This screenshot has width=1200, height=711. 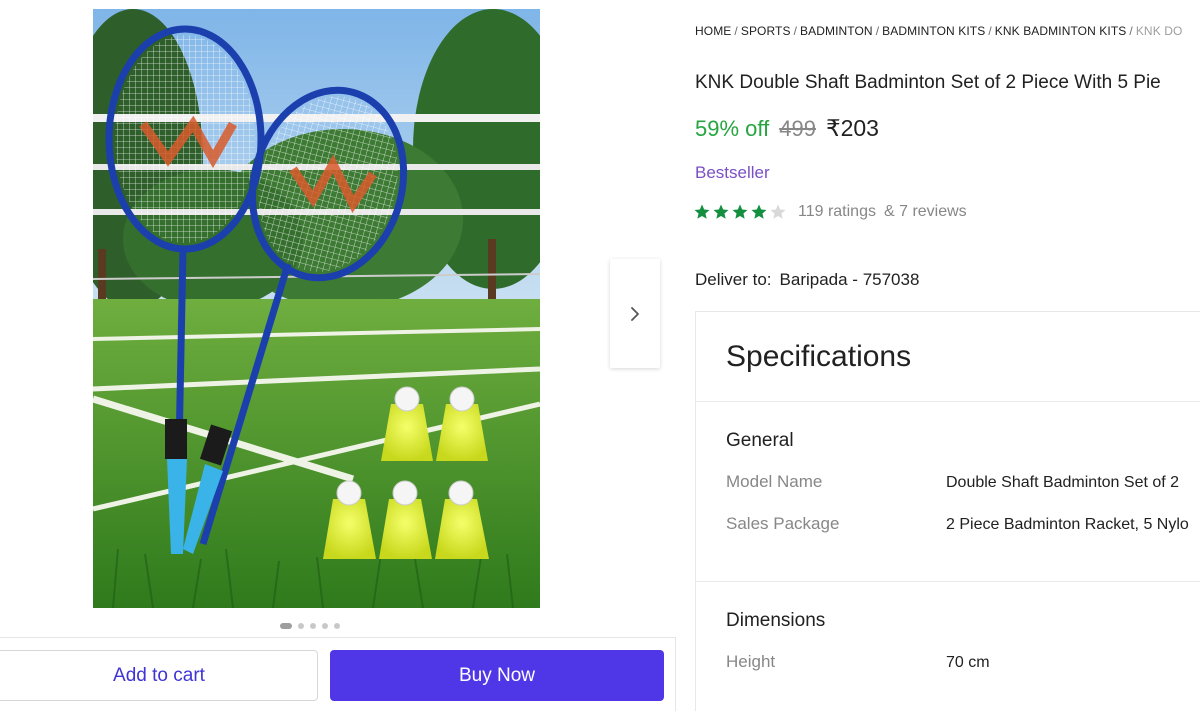 I want to click on breadcrumb-knk-badminton-kits: KNK BADMINTON KITS, so click(x=1061, y=31).